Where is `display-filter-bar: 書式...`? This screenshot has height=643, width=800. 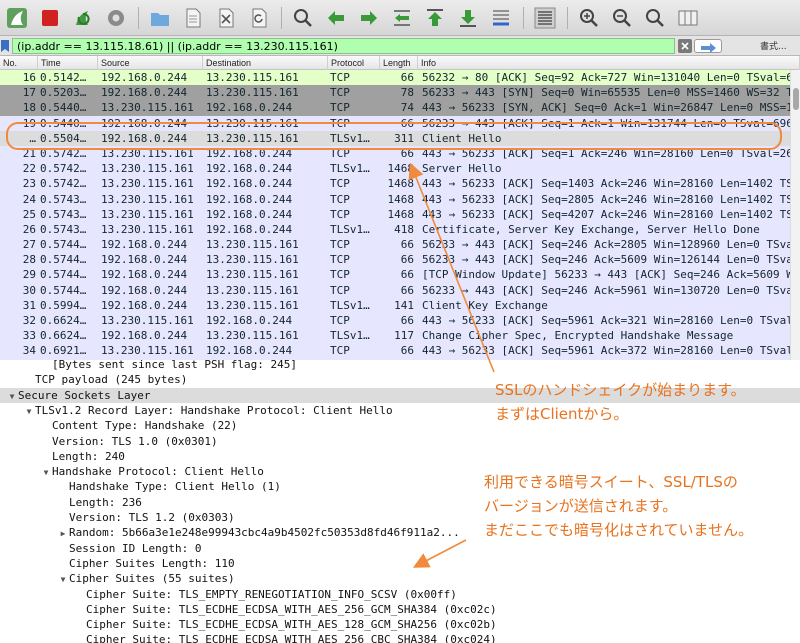 display-filter-bar: 書式... is located at coordinates (400, 46).